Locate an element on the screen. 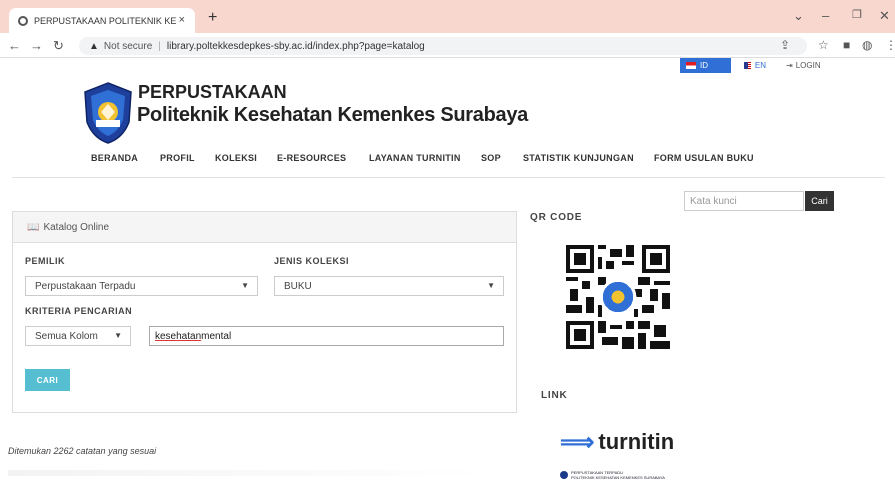 The image size is (895, 481). browser-tab: PERPUSTAKAAN POLITEKNIK KE × is located at coordinates (102, 20).